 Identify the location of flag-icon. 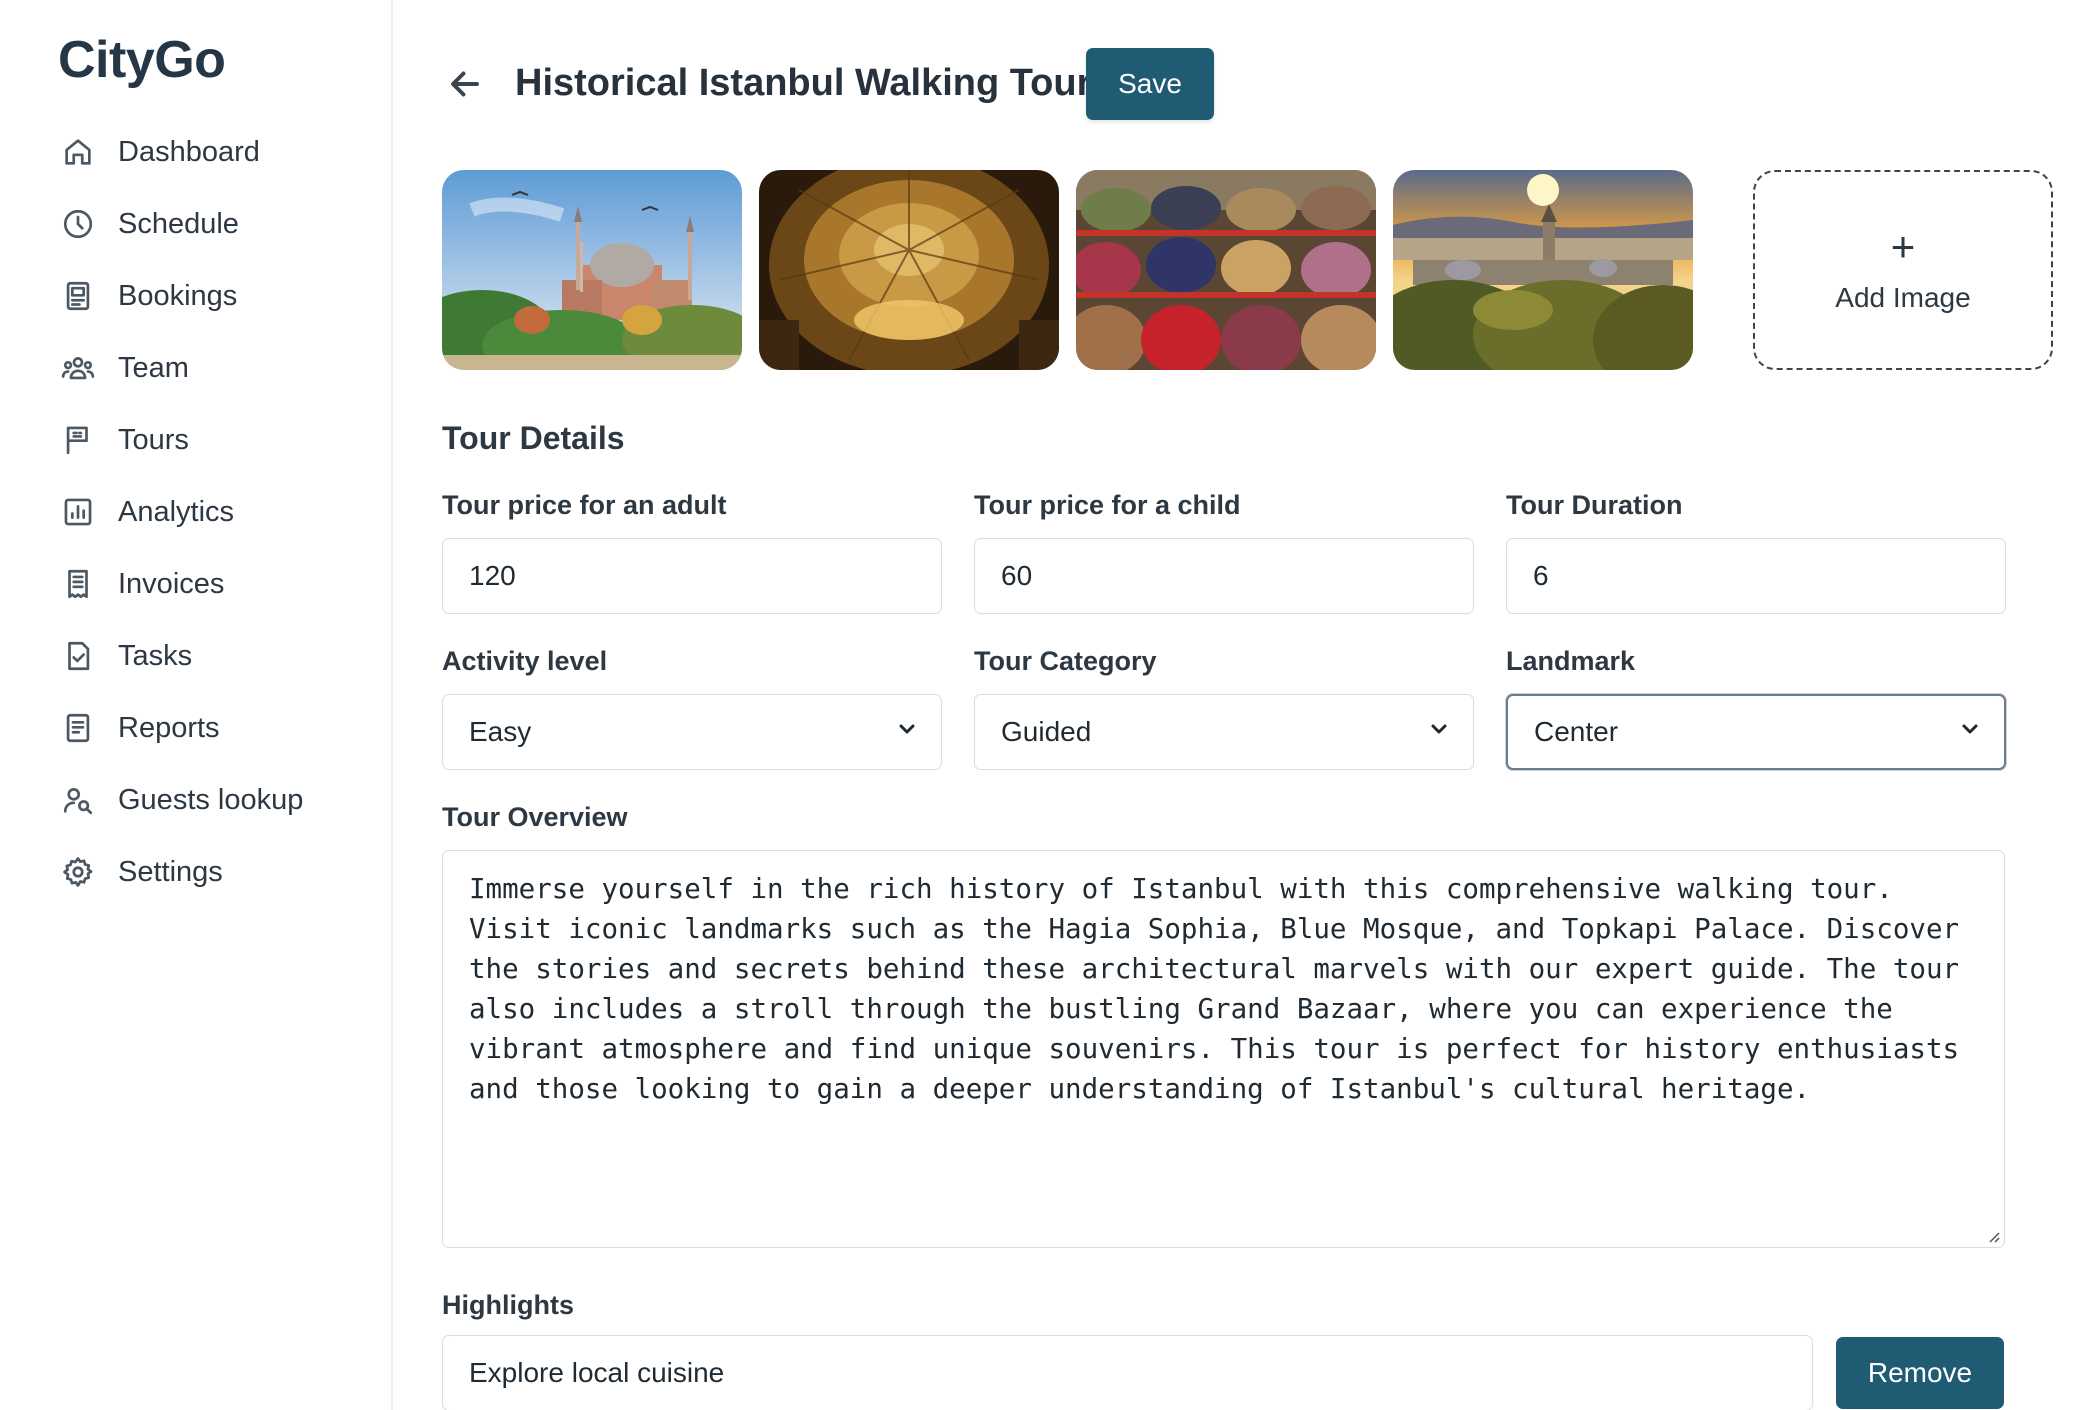
(78, 440).